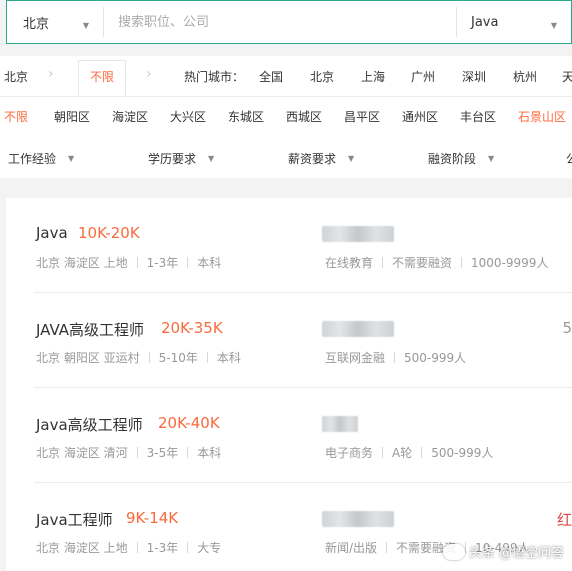  Describe the element at coordinates (362, 116) in the screenshot. I see `district-changping: 昌平区` at that location.